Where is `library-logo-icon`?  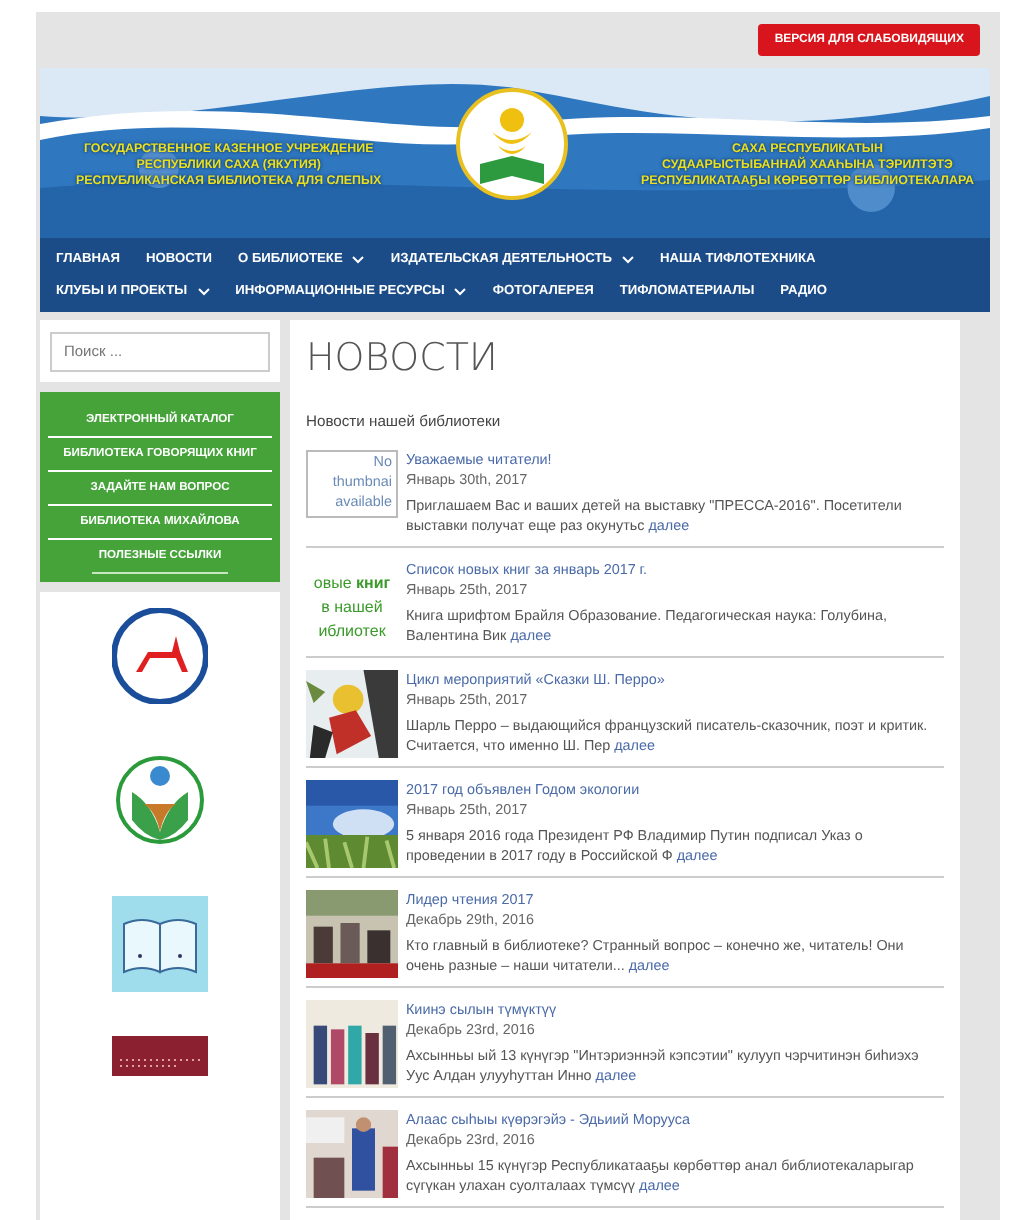 library-logo-icon is located at coordinates (511, 144).